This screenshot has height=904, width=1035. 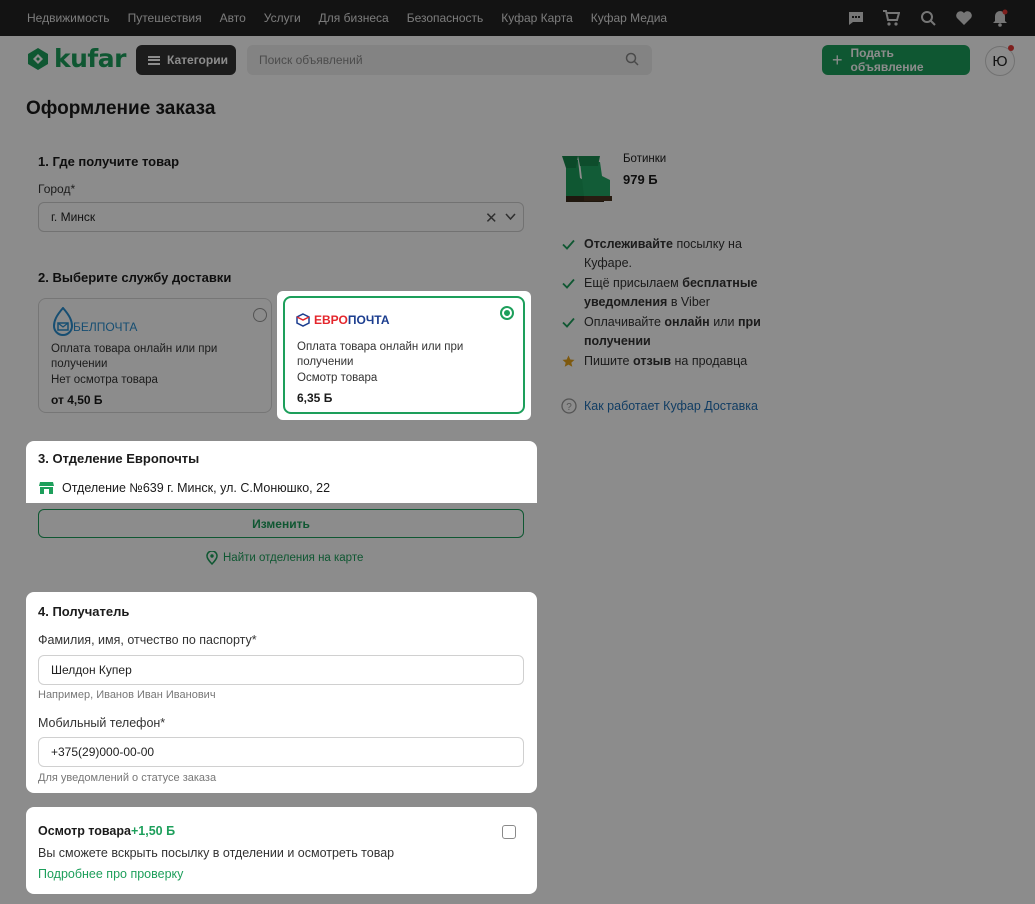 I want to click on kufar-logo-text: kufar, so click(x=90, y=58).